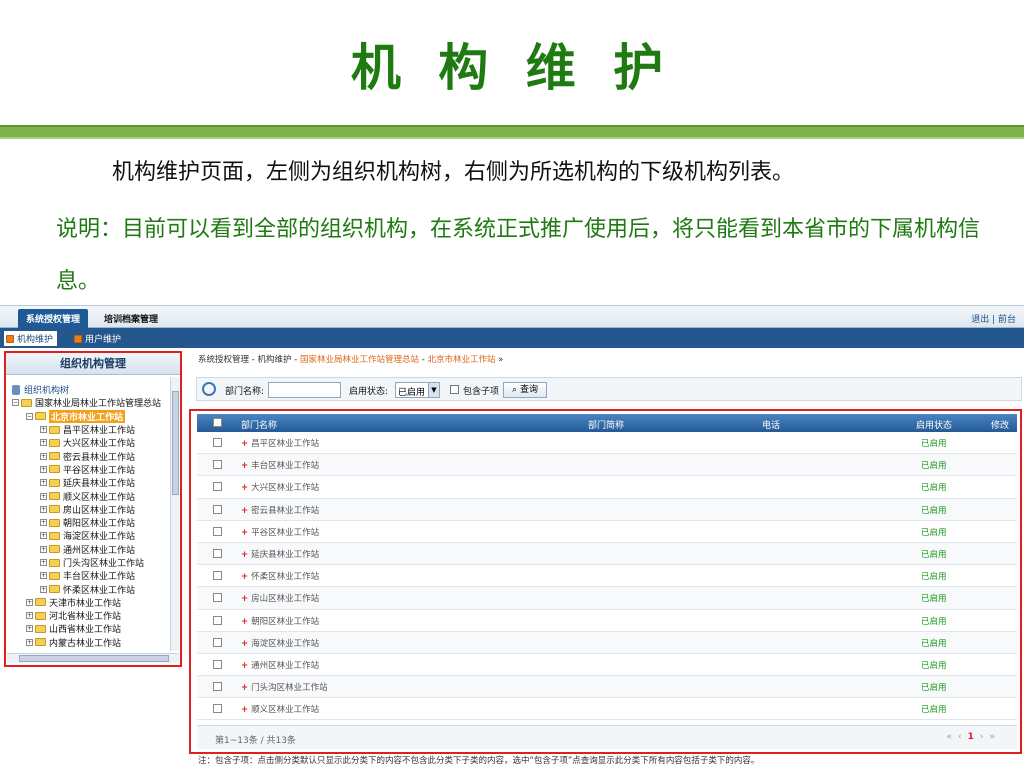 The height and width of the screenshot is (768, 1024). Describe the element at coordinates (31, 338) in the screenshot. I see `subtab-org-maintenance: 机构维护` at that location.